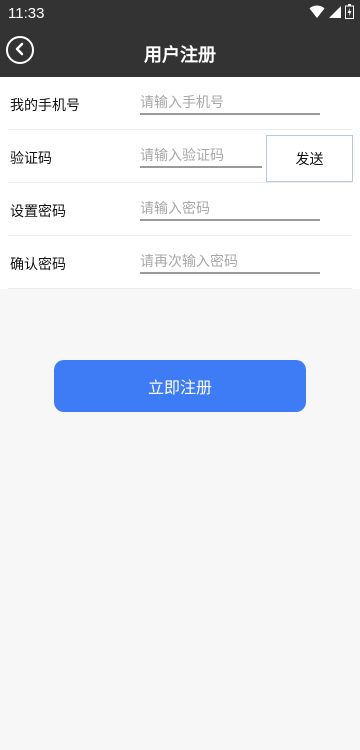 The width and height of the screenshot is (360, 750). I want to click on phone-label: 我的手机号, so click(45, 106).